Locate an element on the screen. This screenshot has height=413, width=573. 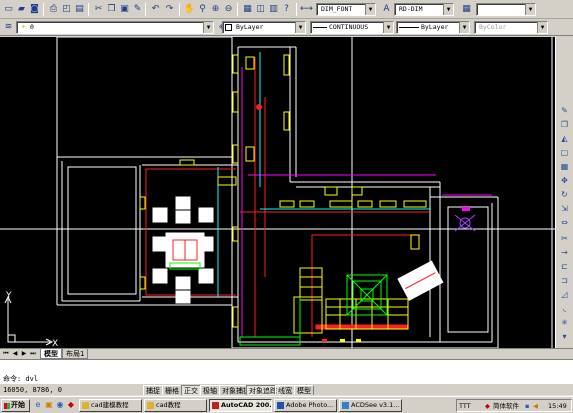
tool-palettes-icon: ▥ is located at coordinates (273, 9).